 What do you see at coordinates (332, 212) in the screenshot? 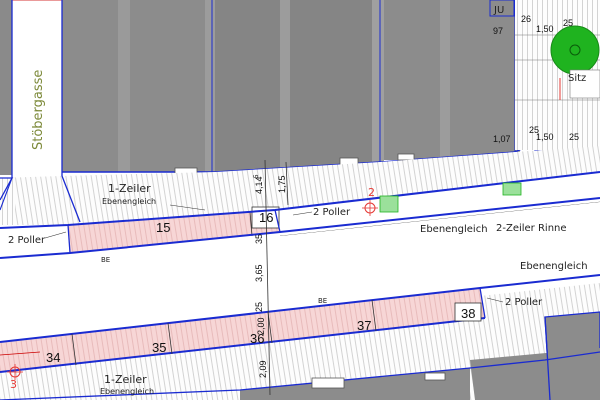
I see `bollard-center-label: 2 Poller` at bounding box center [332, 212].